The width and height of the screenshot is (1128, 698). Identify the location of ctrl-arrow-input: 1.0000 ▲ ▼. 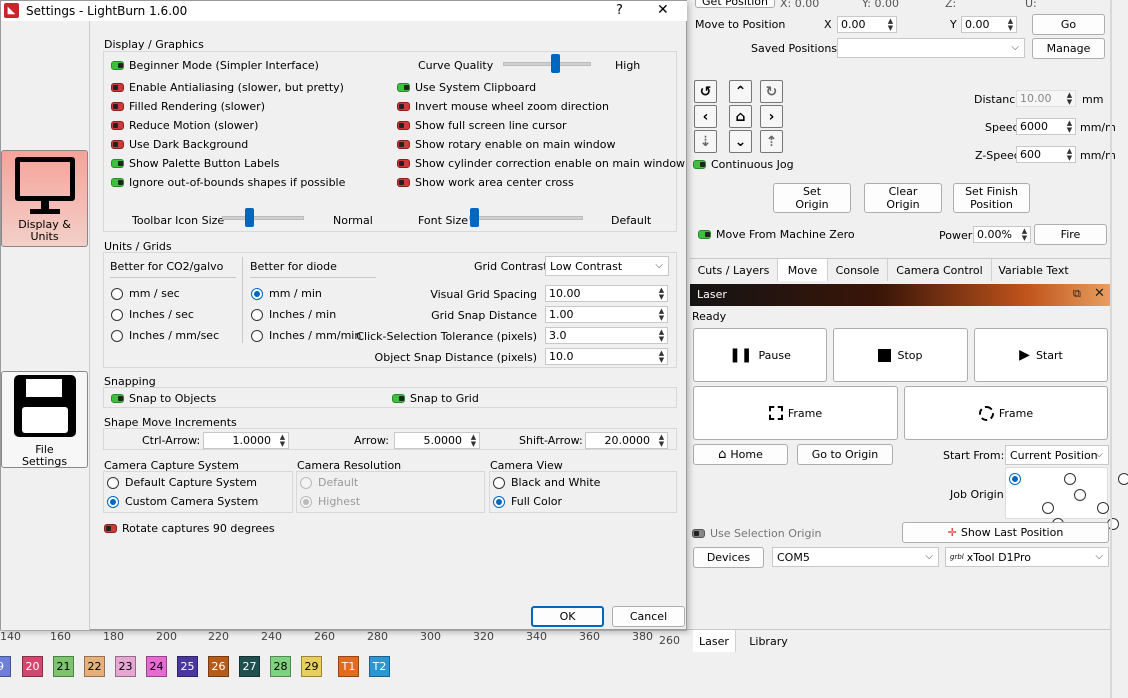
(246, 440).